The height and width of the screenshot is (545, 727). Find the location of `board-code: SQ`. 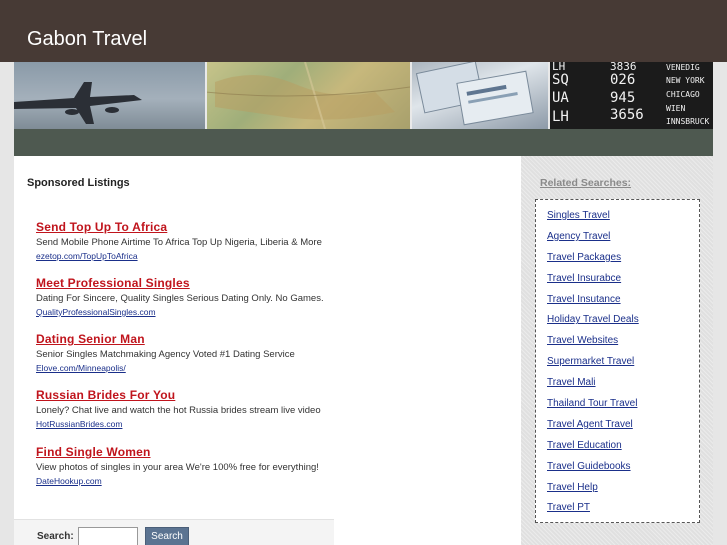

board-code: SQ is located at coordinates (560, 80).